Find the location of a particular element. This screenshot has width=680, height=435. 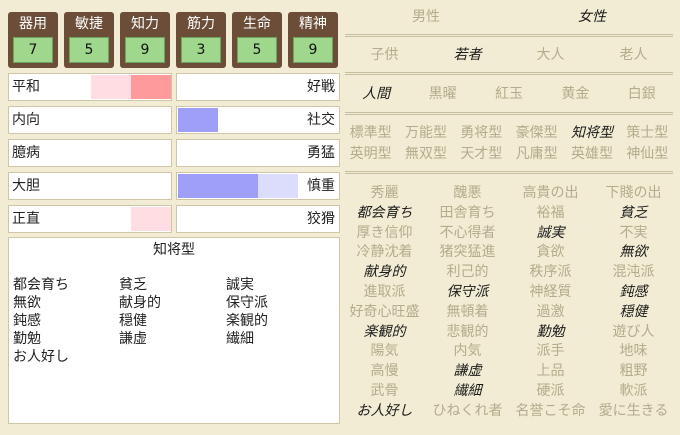

attributes-option: 謙虚 is located at coordinates (467, 371).